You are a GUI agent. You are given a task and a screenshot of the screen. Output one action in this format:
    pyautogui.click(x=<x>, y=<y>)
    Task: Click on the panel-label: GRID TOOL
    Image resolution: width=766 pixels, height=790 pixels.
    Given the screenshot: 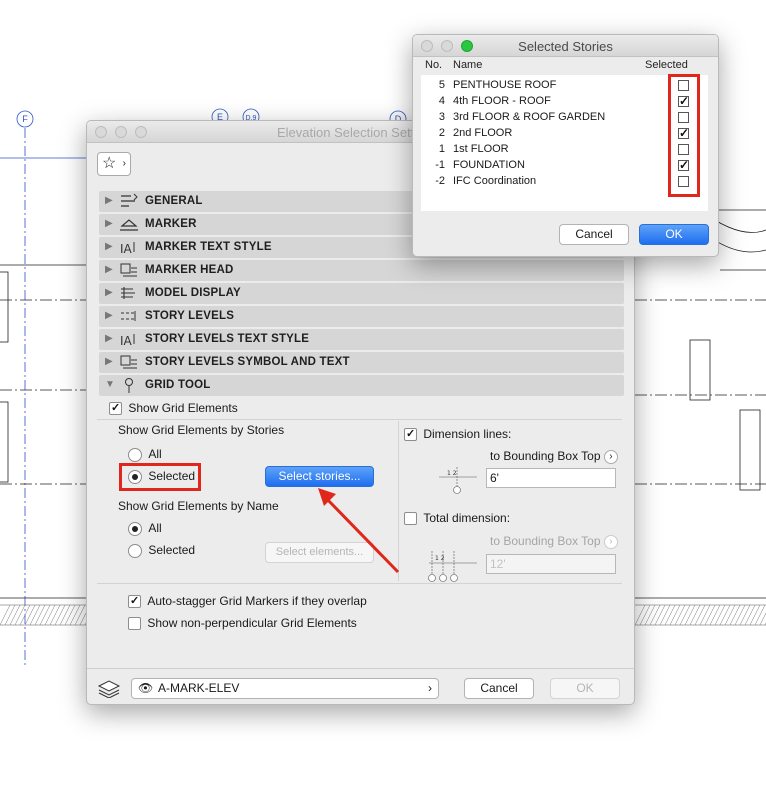 What is the action you would take?
    pyautogui.click(x=178, y=385)
    